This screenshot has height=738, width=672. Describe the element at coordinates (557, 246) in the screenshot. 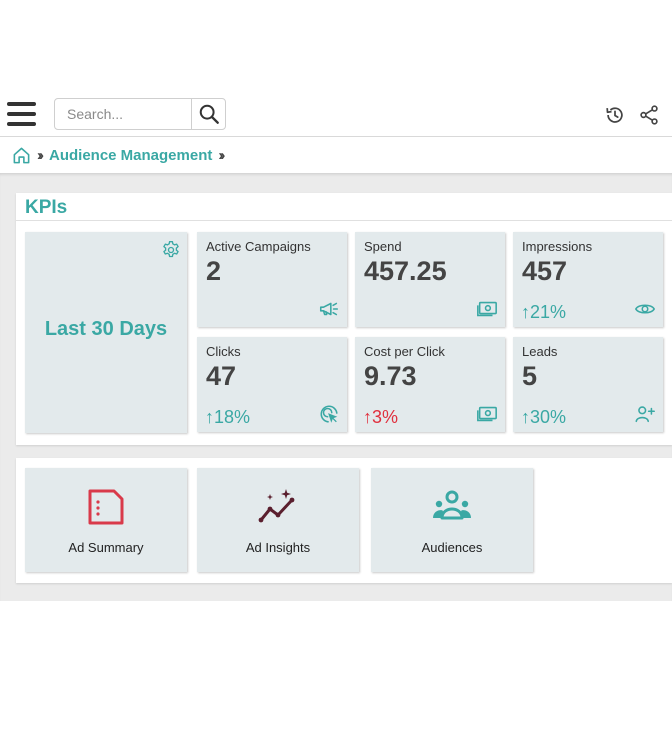

I see `kpi-label: Impressions` at that location.